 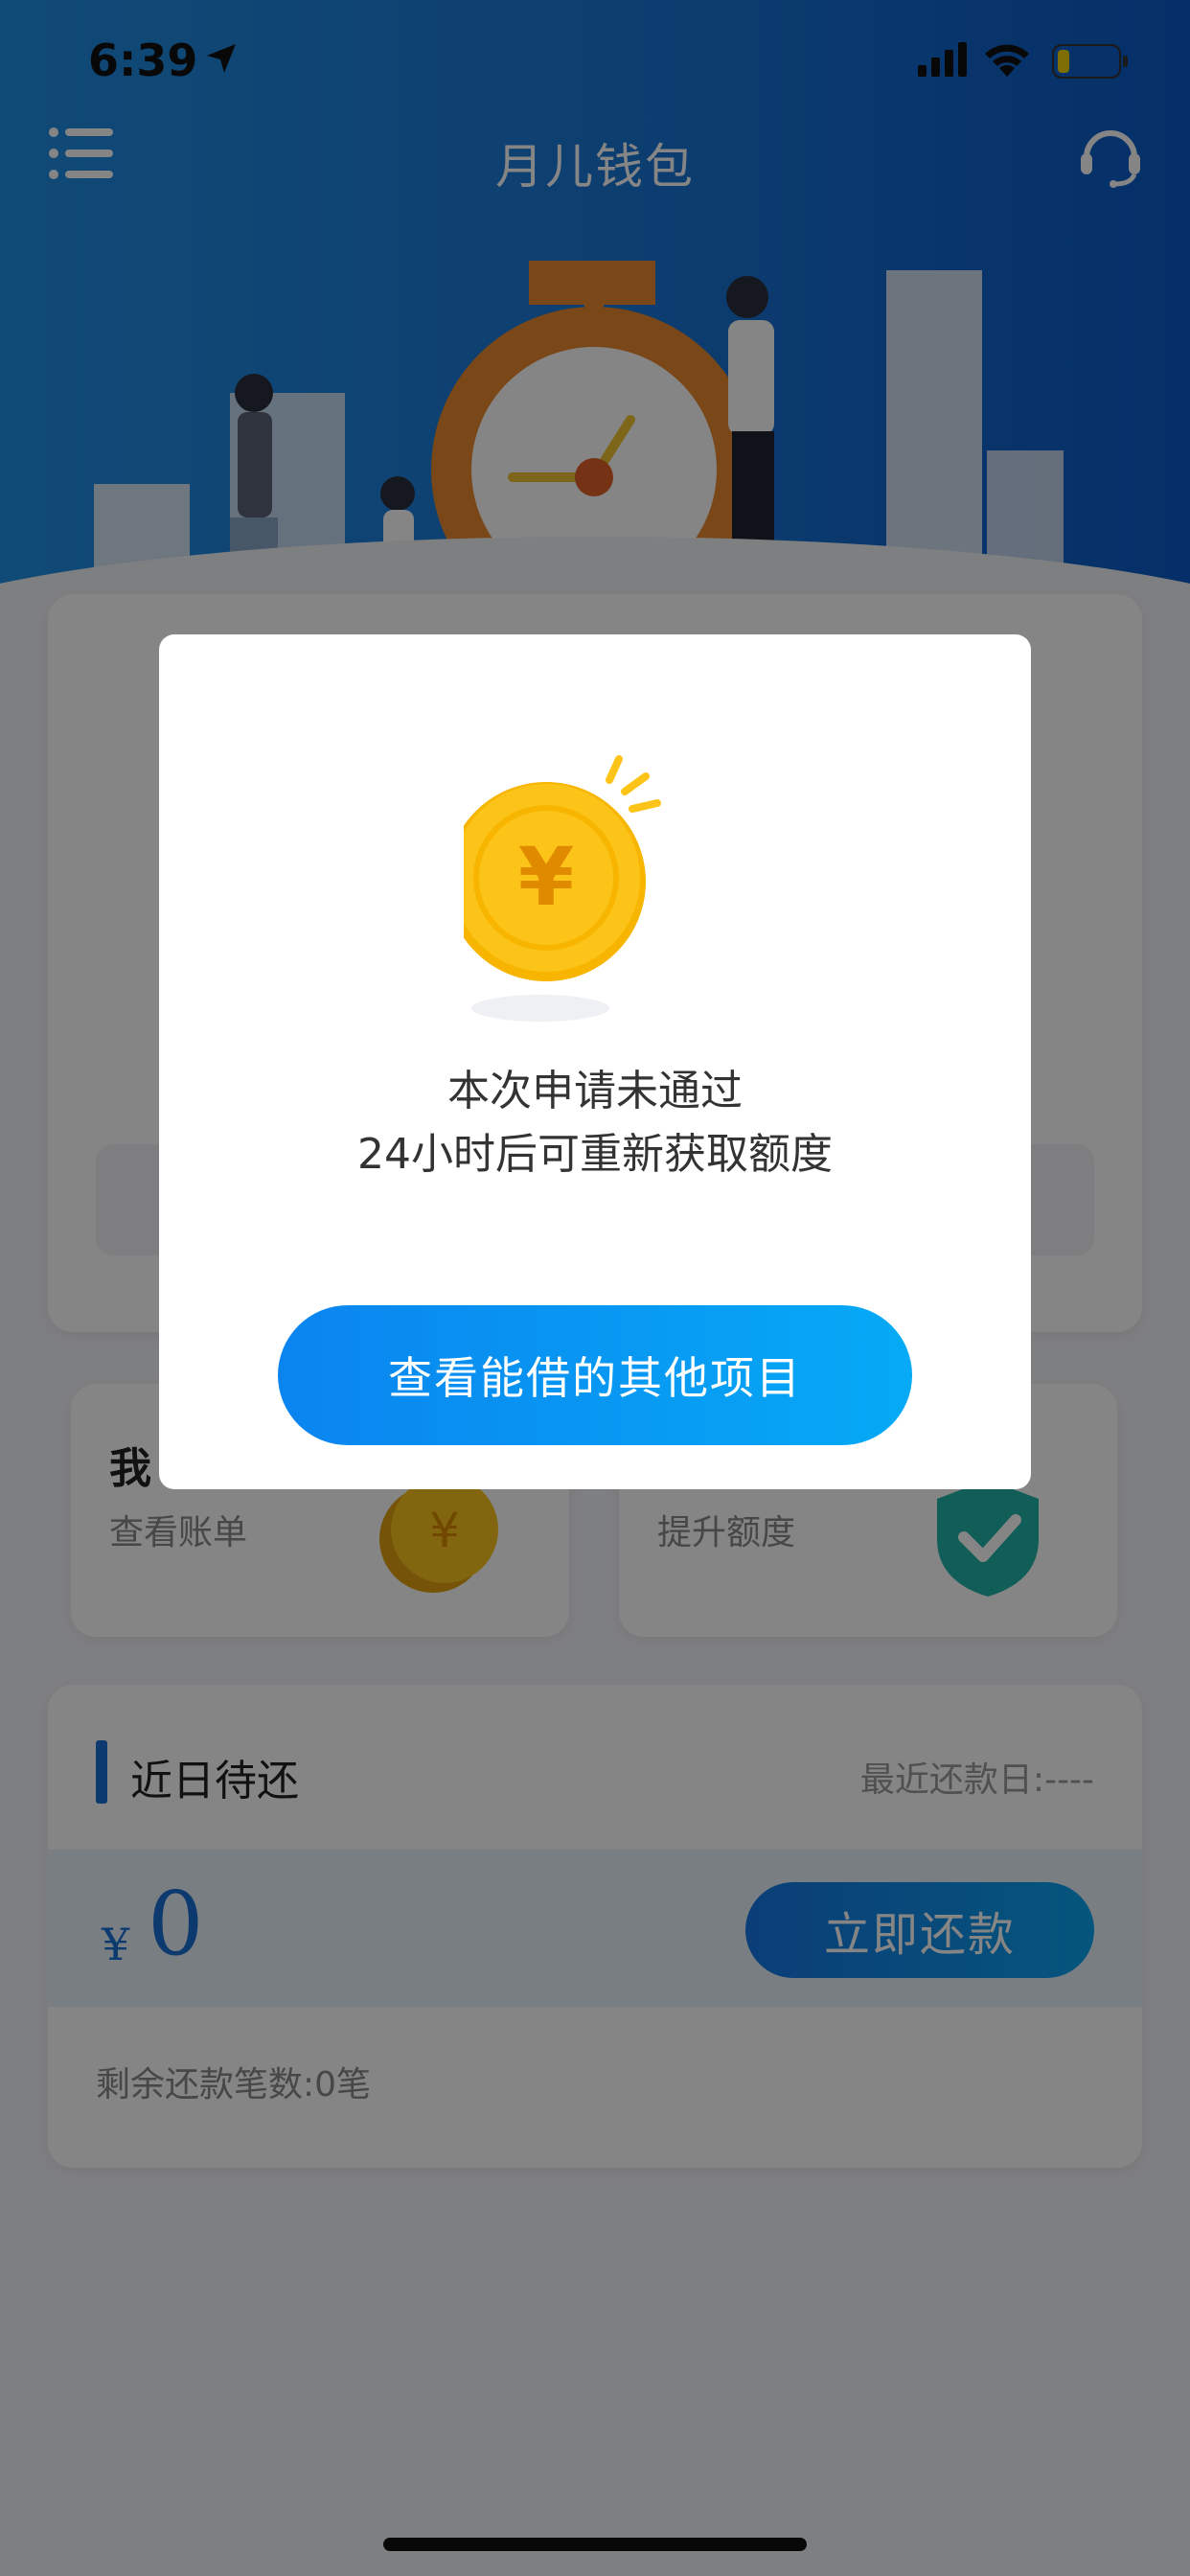 I want to click on dialog-message-line2: 24小时后可重新获取额度, so click(x=595, y=1154).